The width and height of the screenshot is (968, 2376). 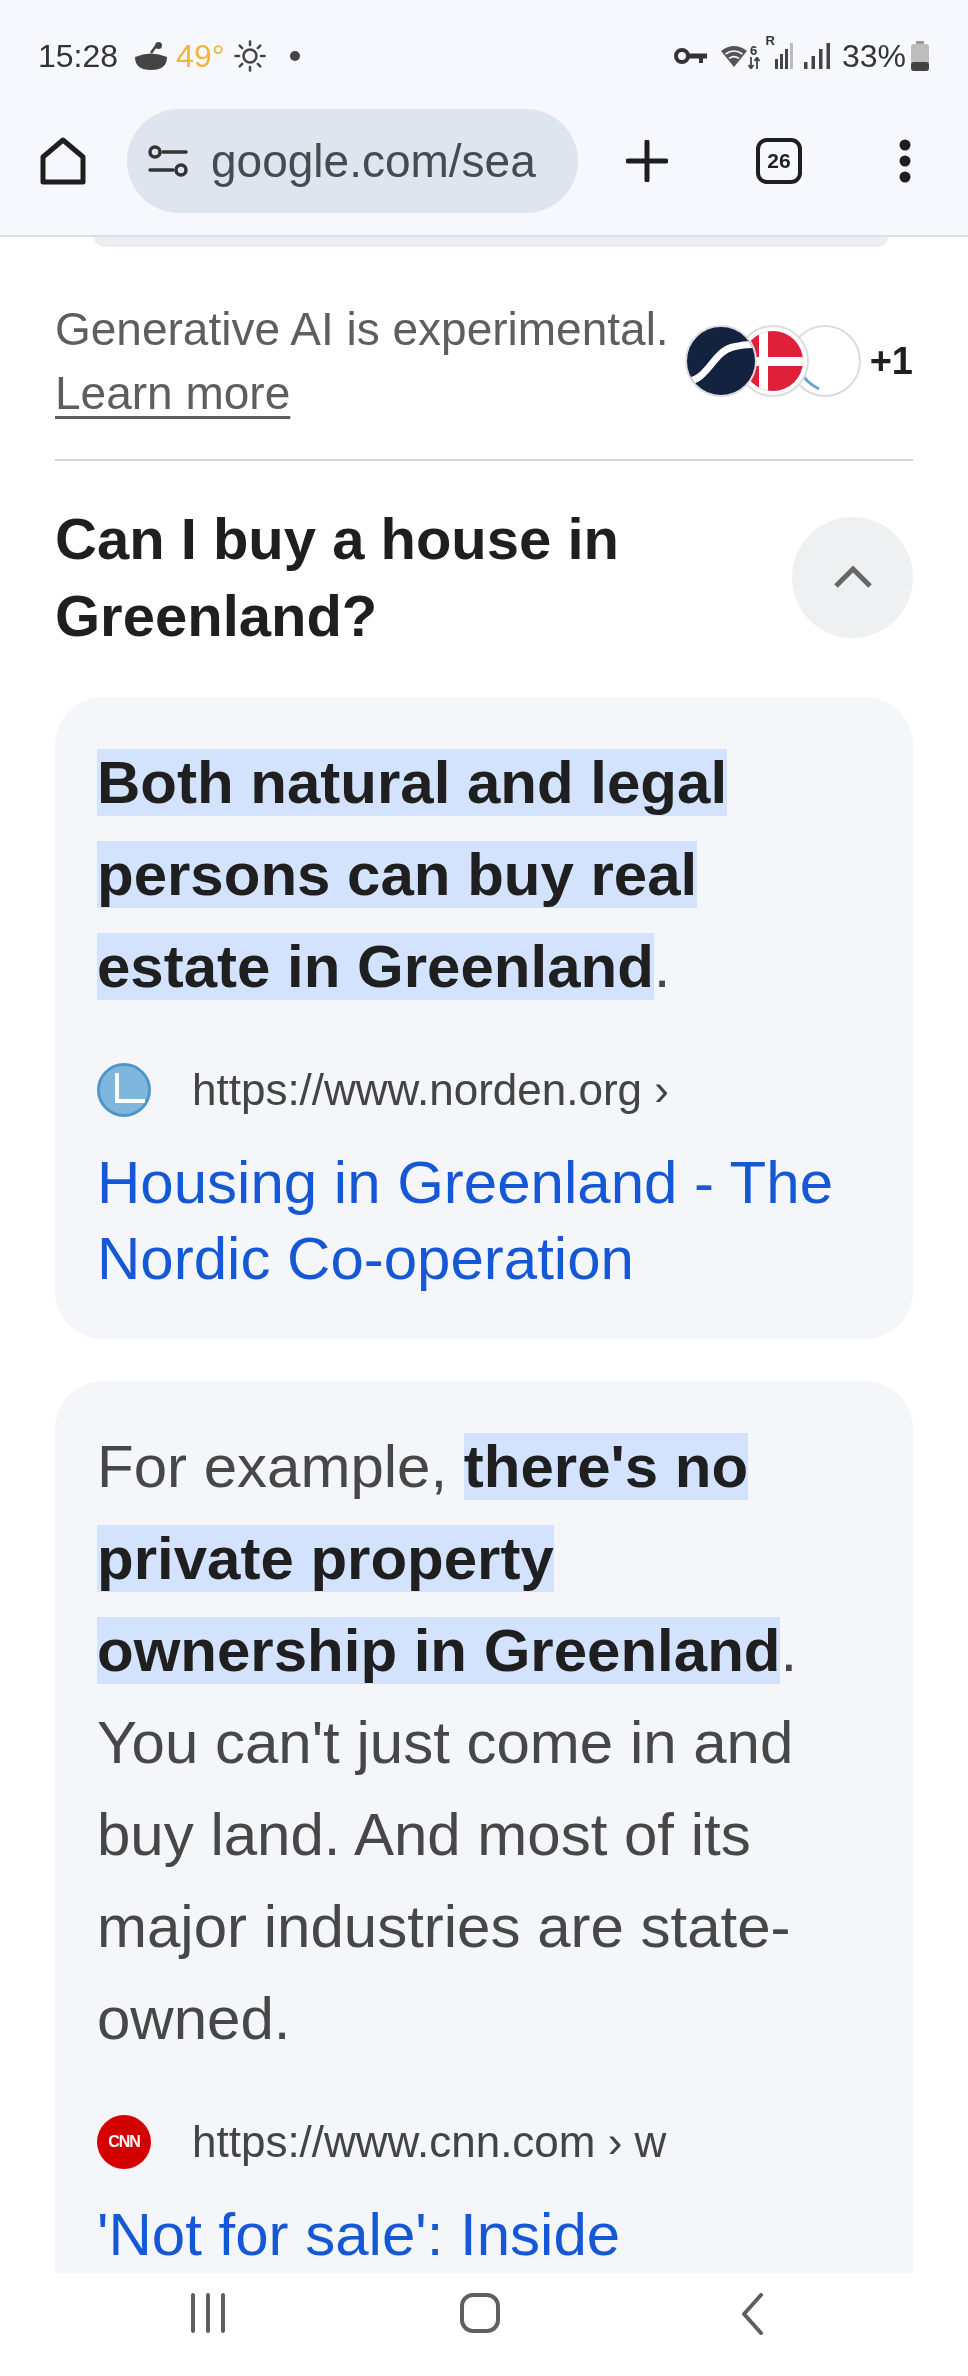 I want to click on clock-time: 15:28, so click(x=78, y=56).